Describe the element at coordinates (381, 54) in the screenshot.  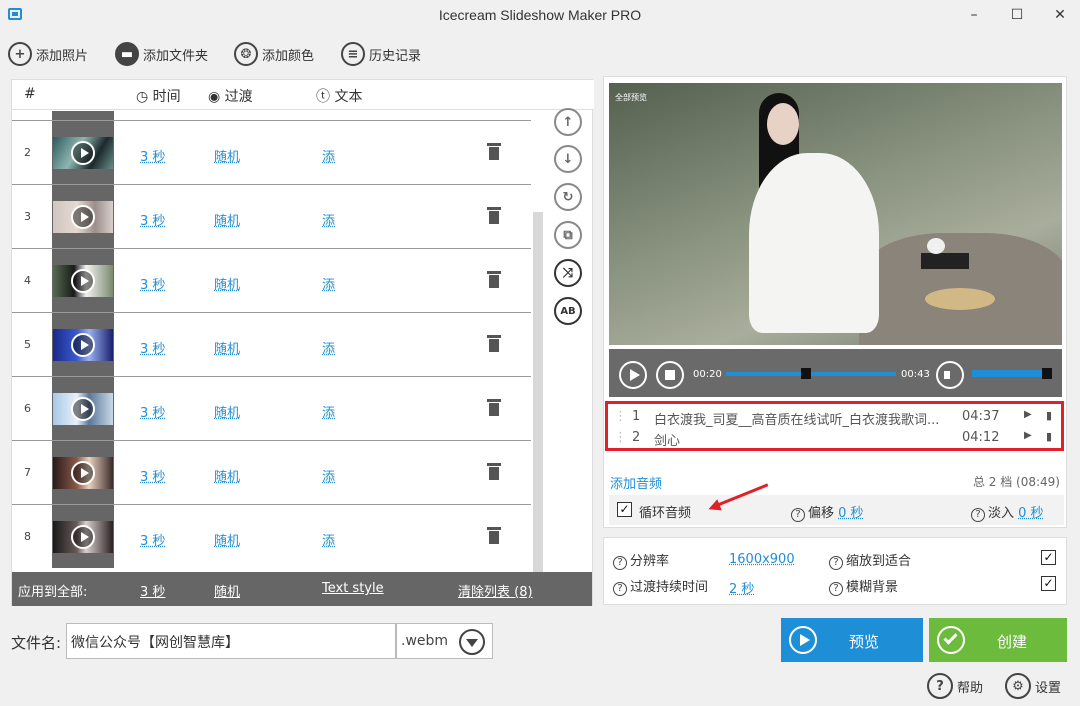
I see `history-button: ≡ 历史记录` at that location.